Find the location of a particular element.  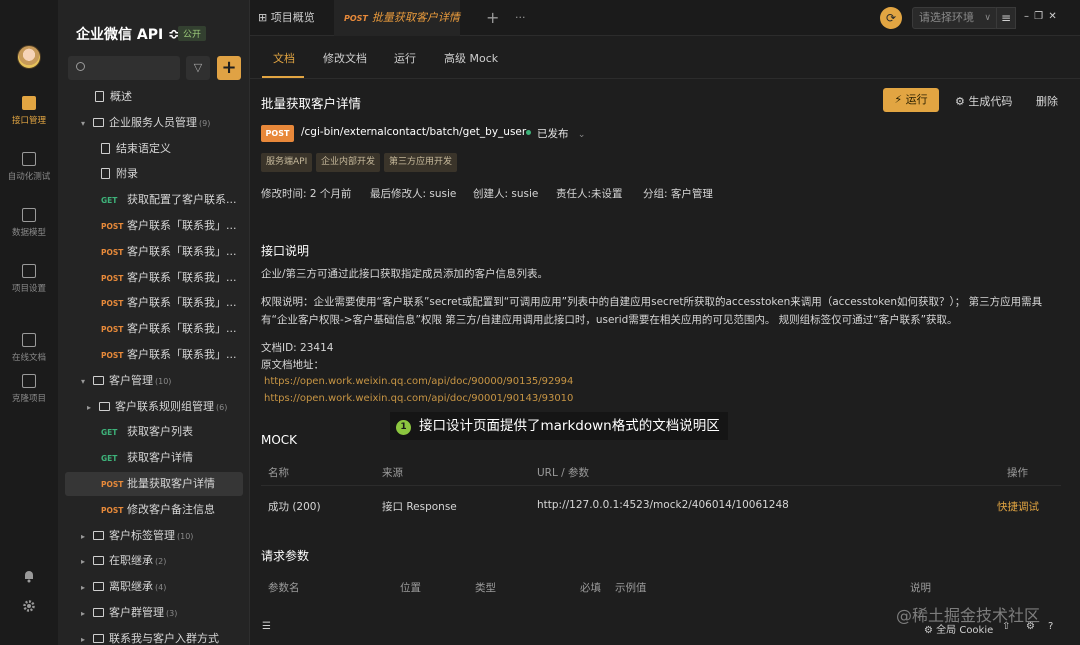

tree-folder: ▸ 联系我与客户入群方式 is located at coordinates (154, 636).